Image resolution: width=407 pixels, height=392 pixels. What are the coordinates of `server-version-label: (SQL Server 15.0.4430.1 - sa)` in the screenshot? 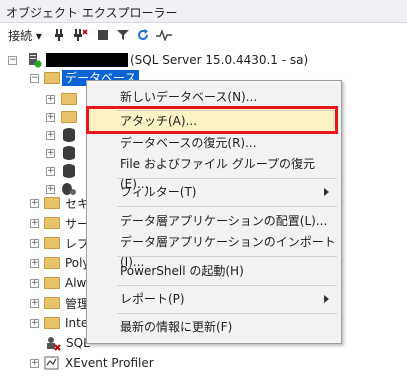 It's located at (219, 60).